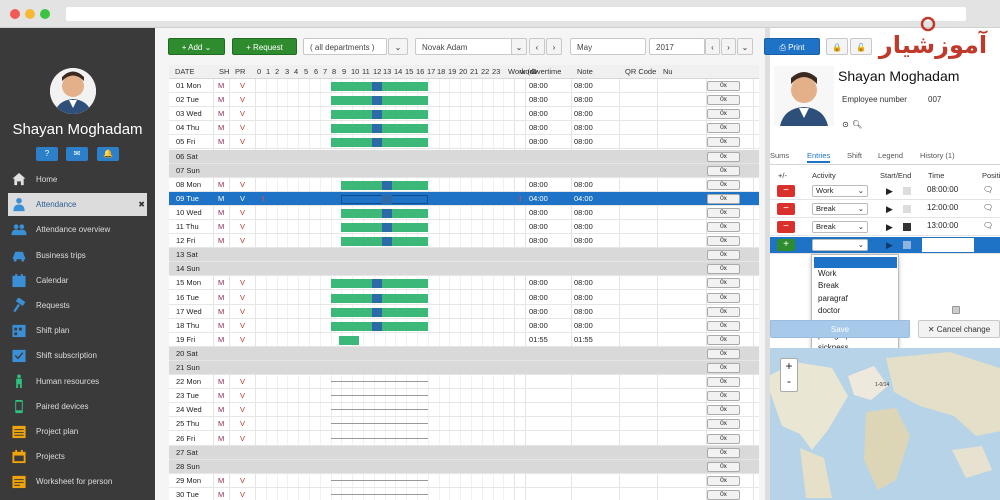 The height and width of the screenshot is (500, 1000). Describe the element at coordinates (224, 72) in the screenshot. I see `column-header: SH` at that location.